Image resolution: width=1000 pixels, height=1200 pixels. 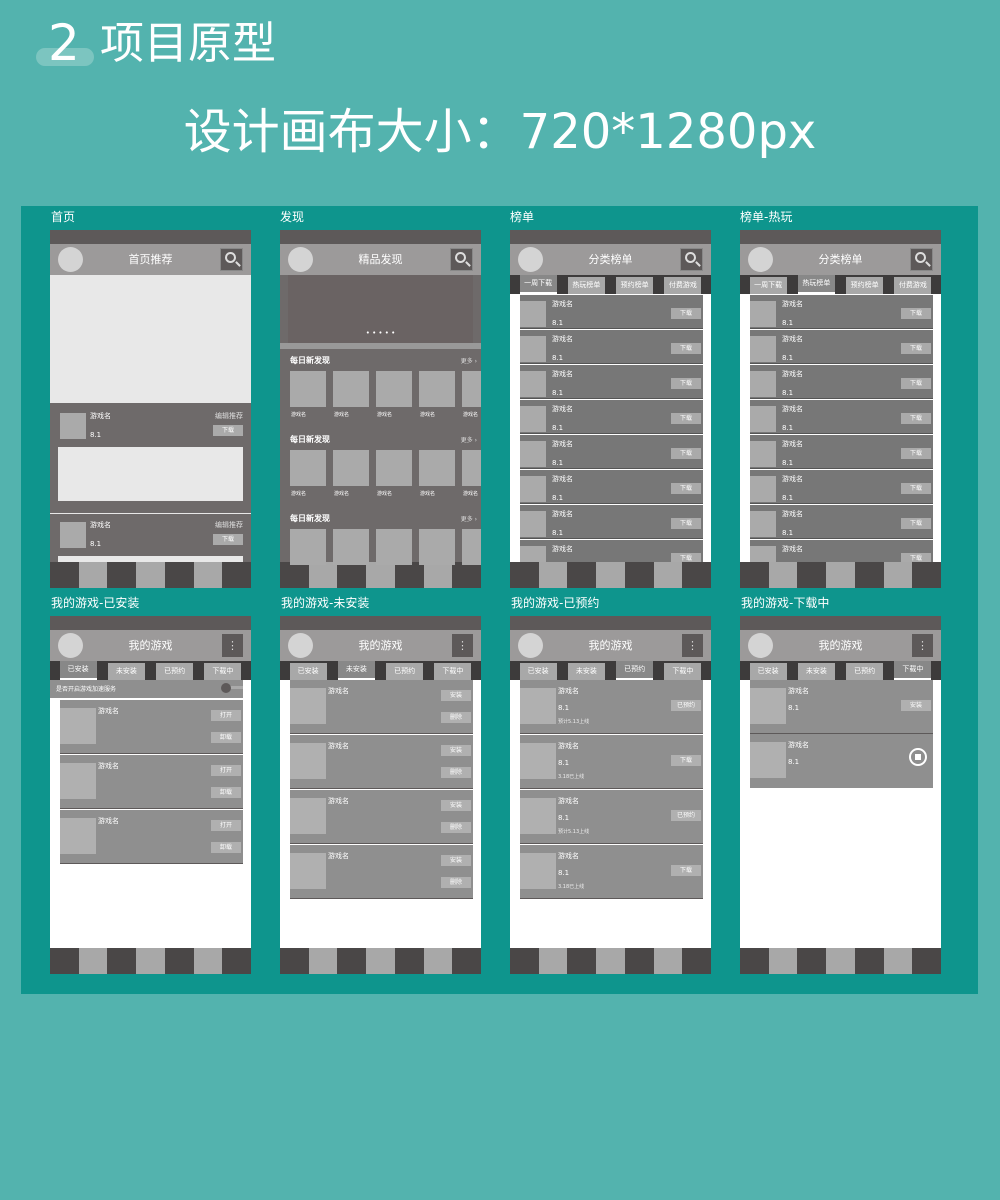 I want to click on game-row: 游戏名 8.1 安装, so click(x=841, y=707).